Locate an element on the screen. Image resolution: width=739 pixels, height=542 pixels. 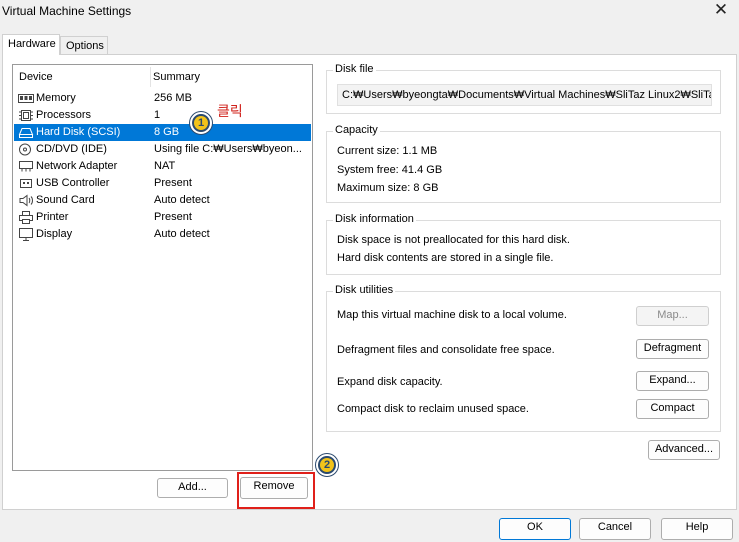
summary-column-header: Summary is located at coordinates (176, 77).